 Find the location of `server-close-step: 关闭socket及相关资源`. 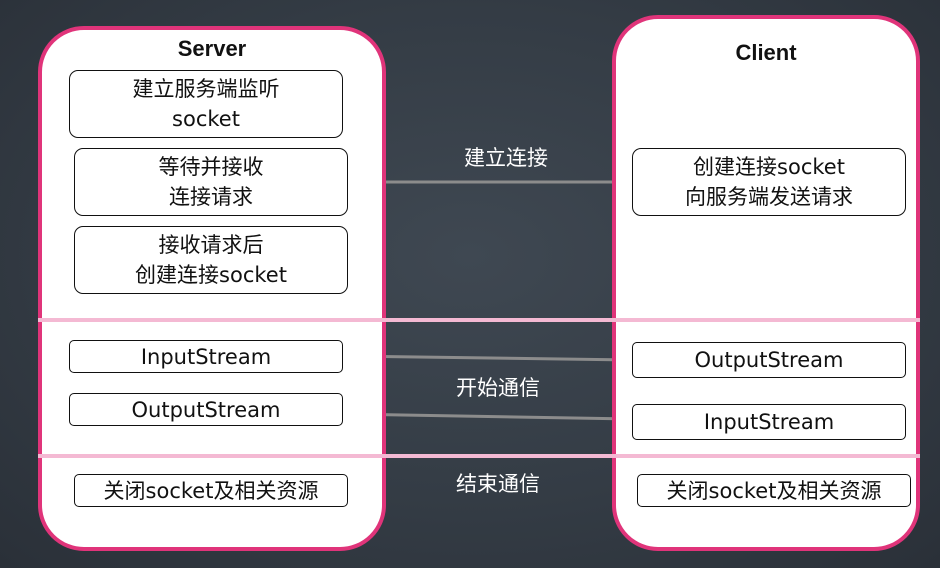

server-close-step: 关闭socket及相关资源 is located at coordinates (211, 490).